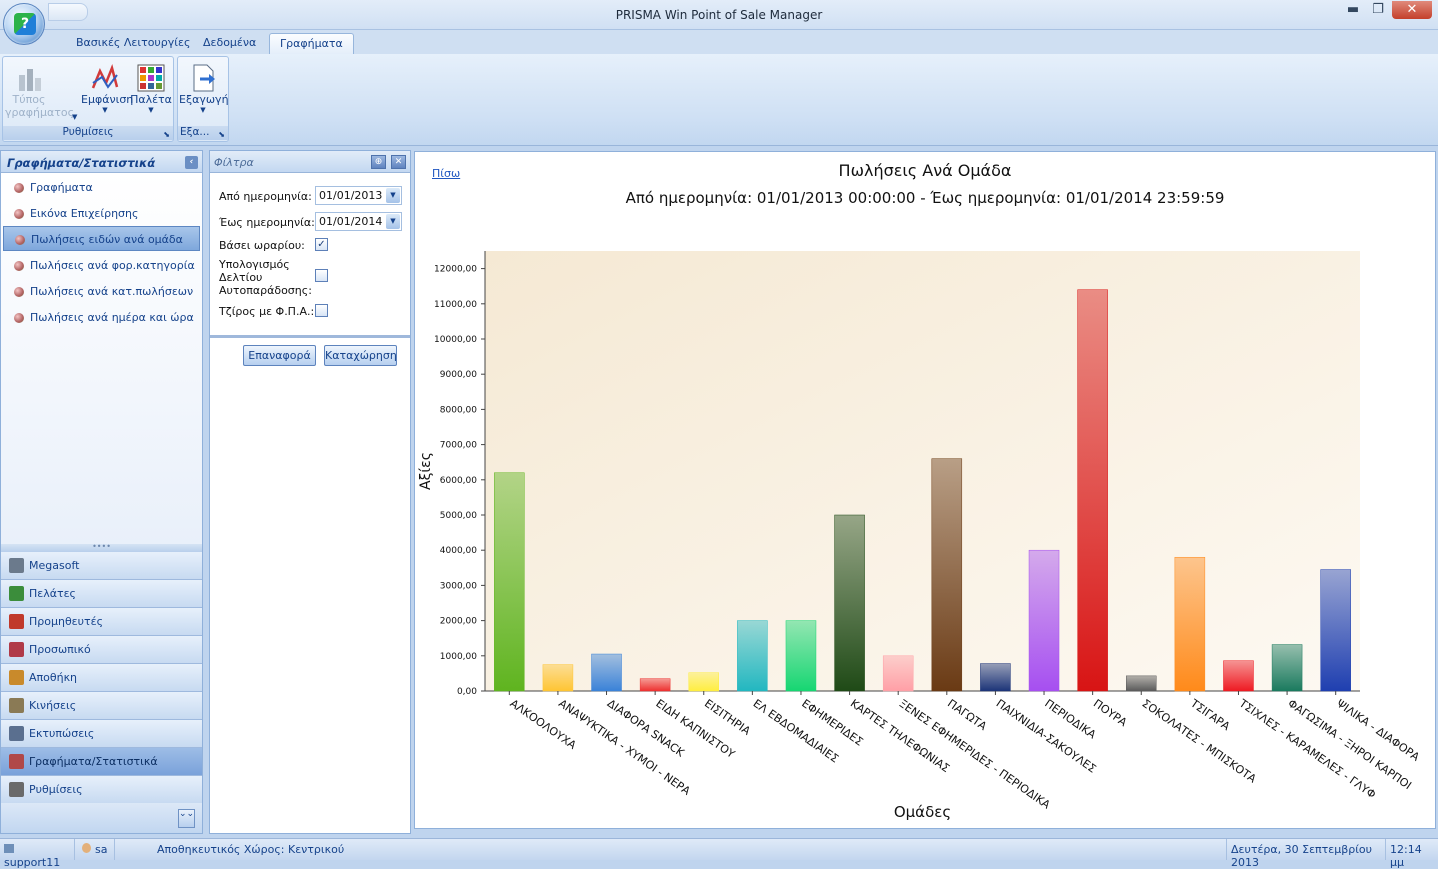 The width and height of the screenshot is (1438, 869). I want to click on nav-item-business-overview: Εικόνα Επιχείρησης, so click(101, 213).